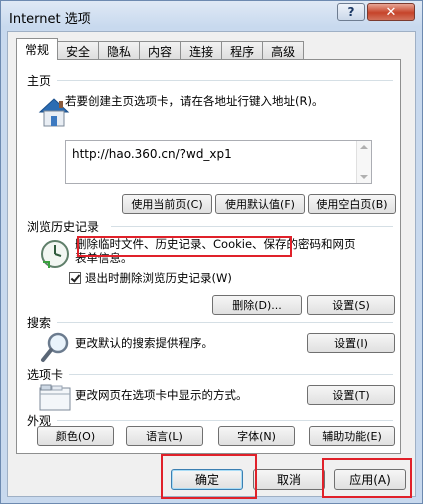  I want to click on apply-highlight-annotation, so click(367, 478).